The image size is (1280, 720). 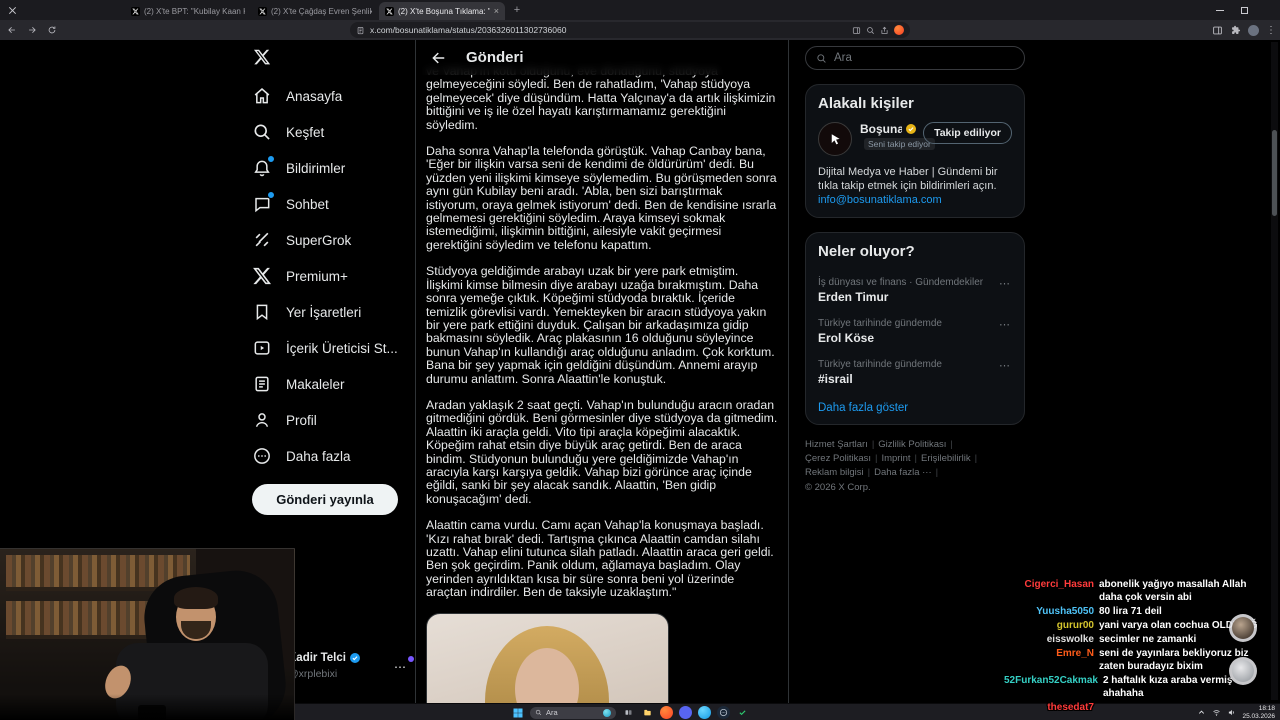 What do you see at coordinates (821, 58) in the screenshot?
I see `search-icon` at bounding box center [821, 58].